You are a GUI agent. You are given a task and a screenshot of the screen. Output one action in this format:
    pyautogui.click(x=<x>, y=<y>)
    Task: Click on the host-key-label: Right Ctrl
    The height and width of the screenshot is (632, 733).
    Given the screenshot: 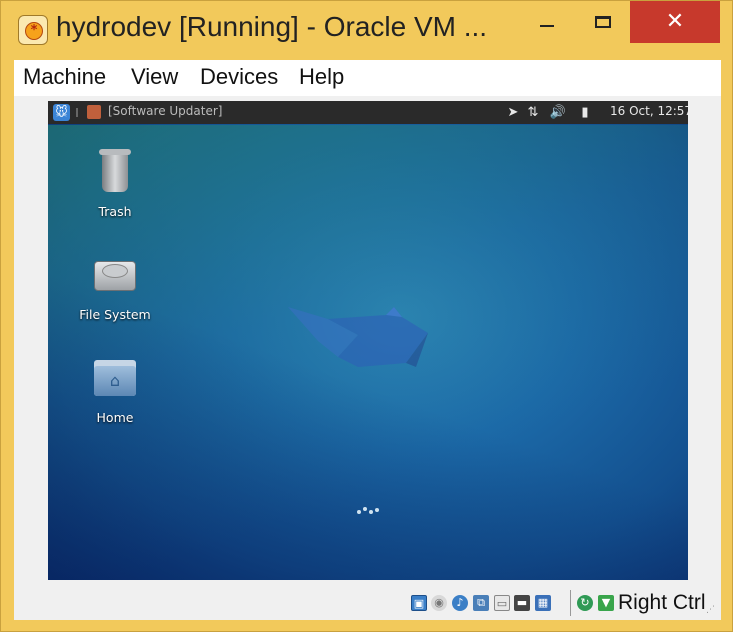 What is the action you would take?
    pyautogui.click(x=662, y=602)
    